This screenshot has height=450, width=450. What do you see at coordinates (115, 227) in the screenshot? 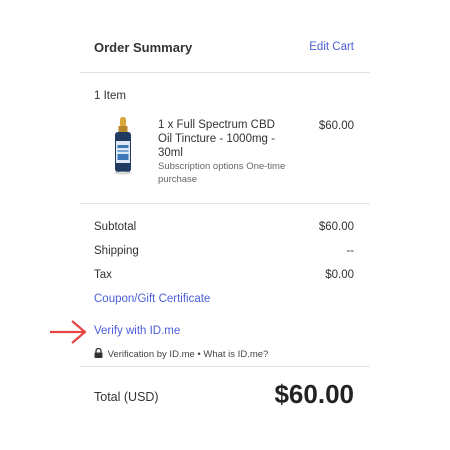
I see `subtotal-label: Subtotal` at bounding box center [115, 227].